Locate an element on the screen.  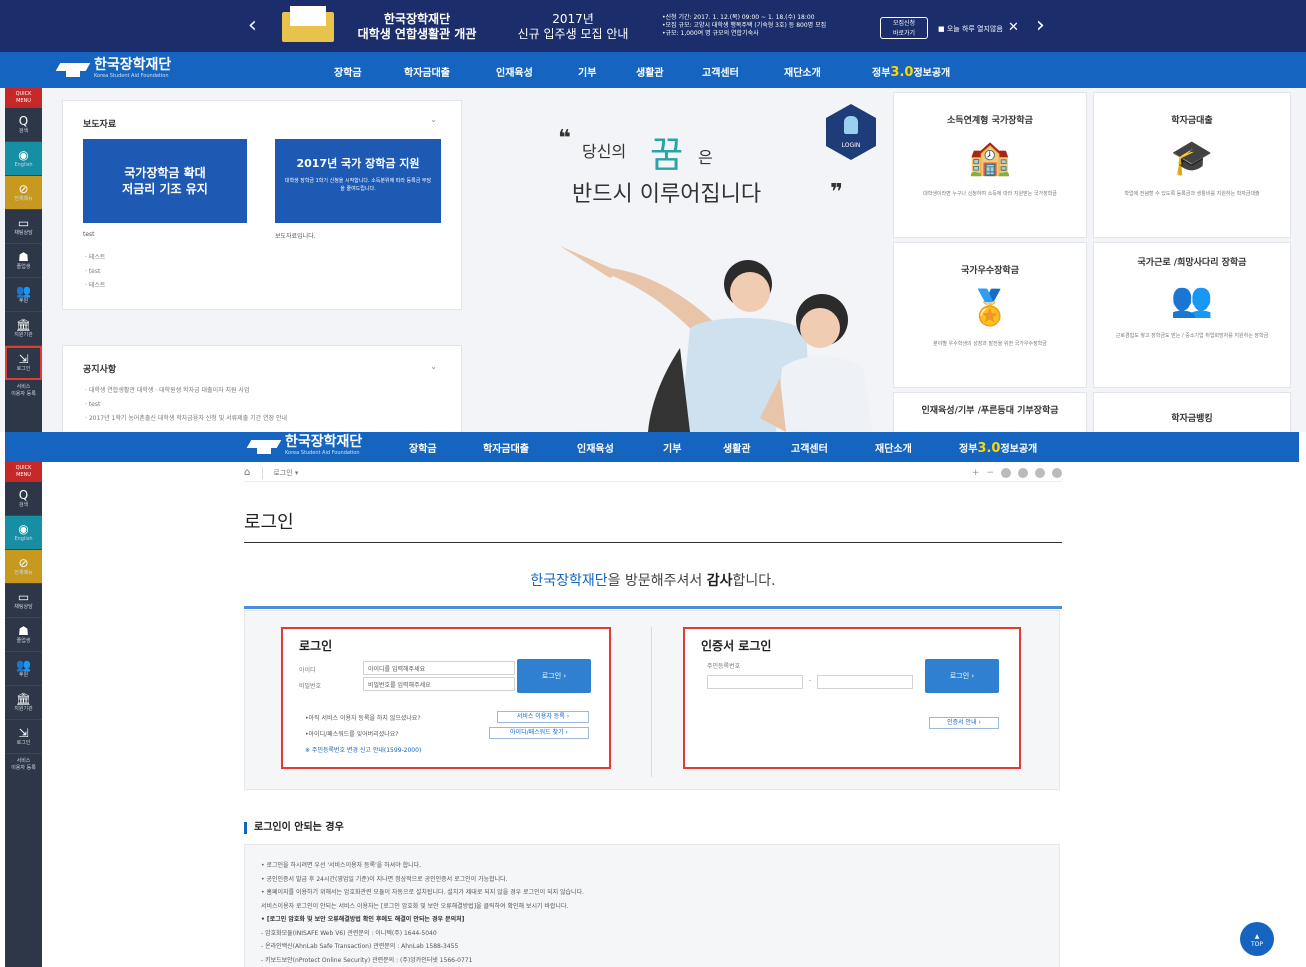
home-icon: ⌂ is located at coordinates (247, 472).